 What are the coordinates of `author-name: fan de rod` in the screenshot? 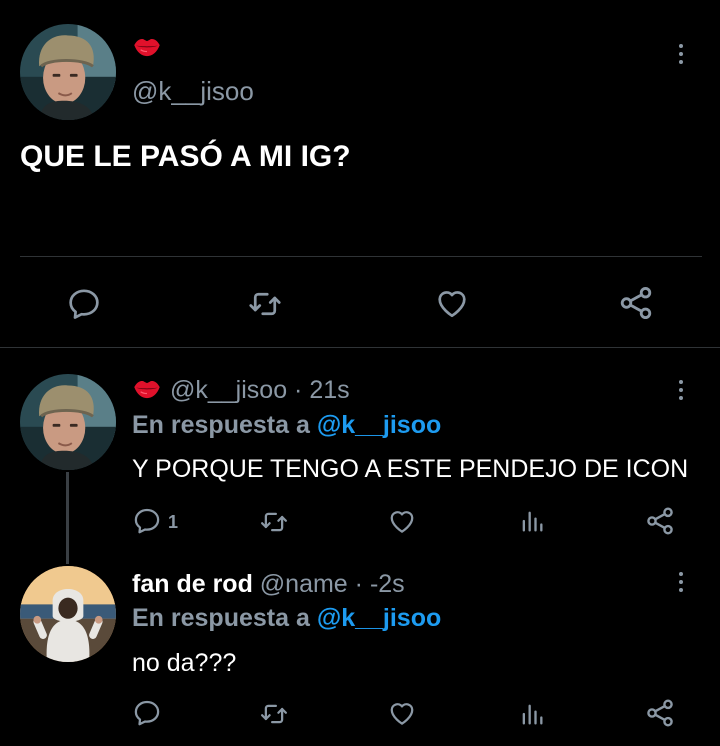 It's located at (192, 584).